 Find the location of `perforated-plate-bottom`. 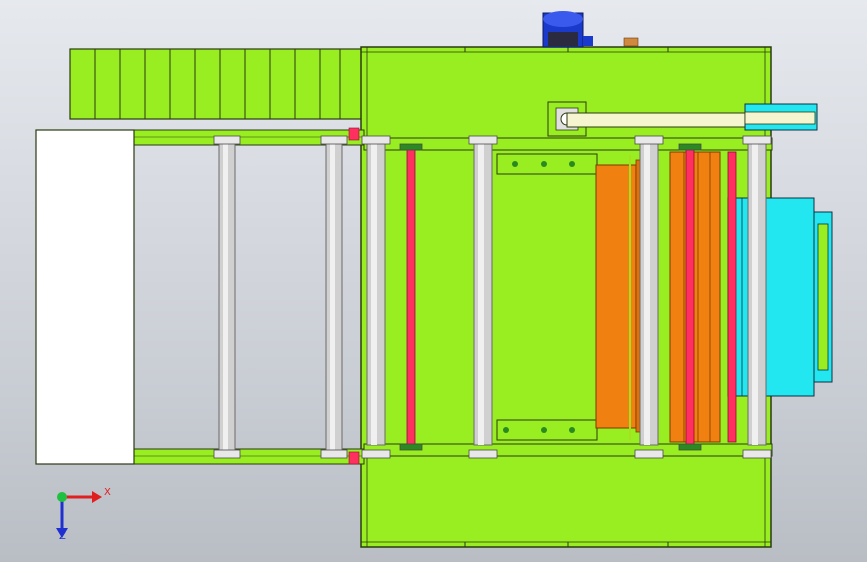

perforated-plate-bottom is located at coordinates (547, 430).